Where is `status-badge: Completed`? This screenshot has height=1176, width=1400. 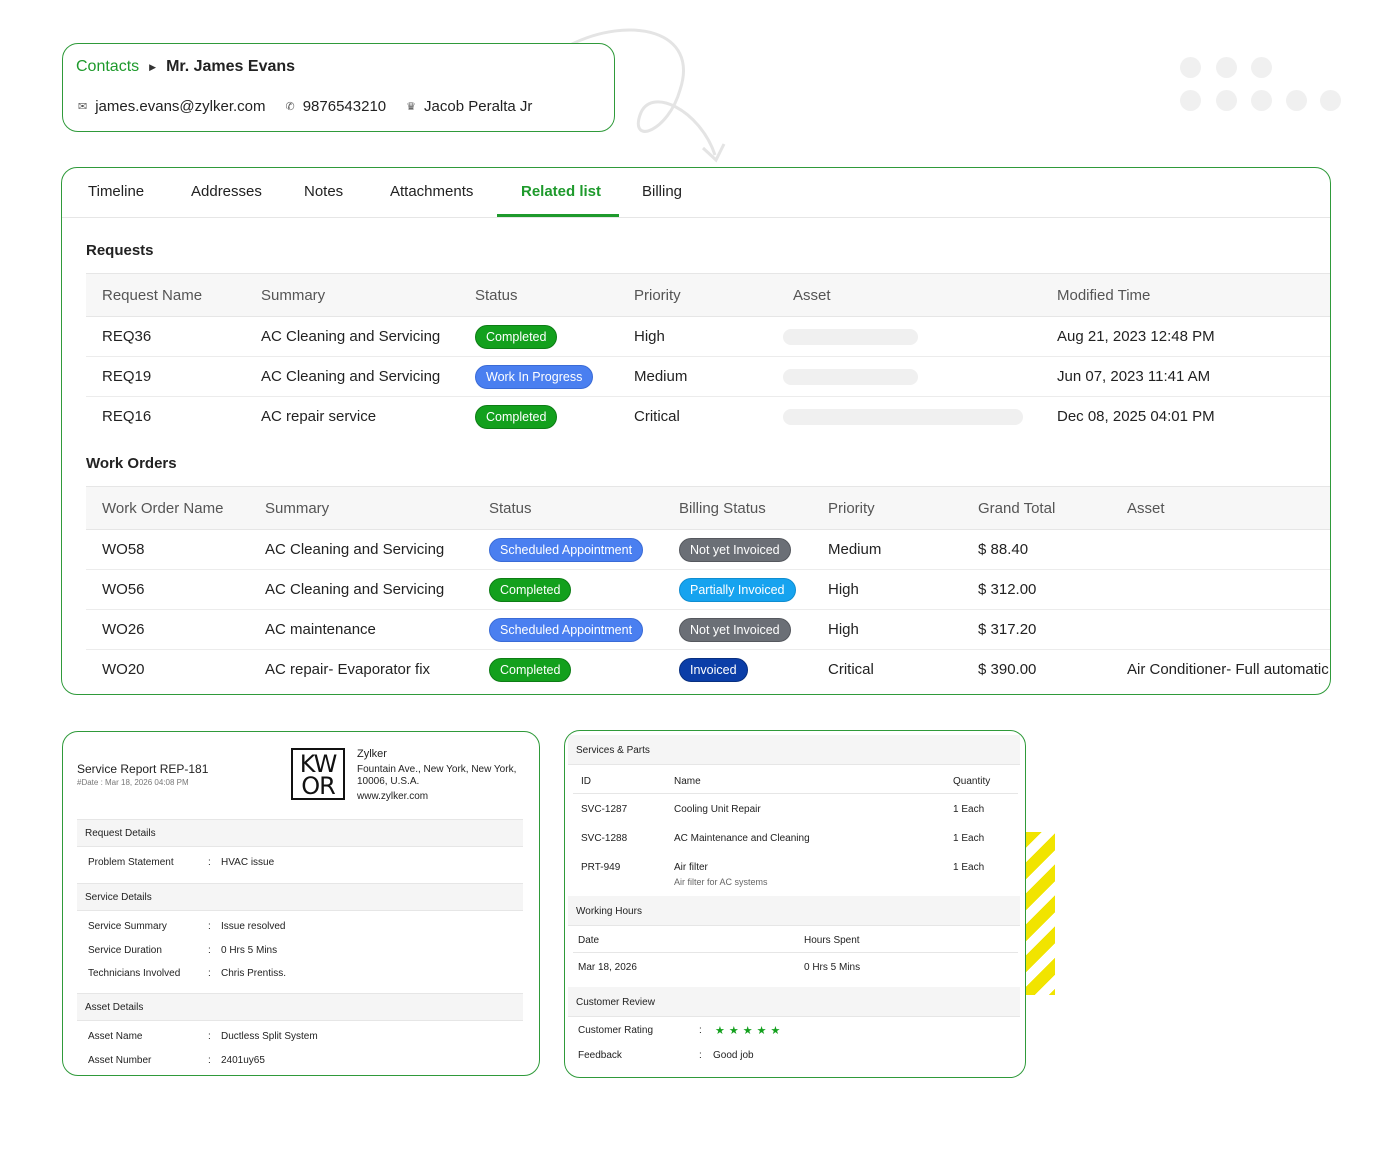
status-badge: Completed is located at coordinates (516, 417).